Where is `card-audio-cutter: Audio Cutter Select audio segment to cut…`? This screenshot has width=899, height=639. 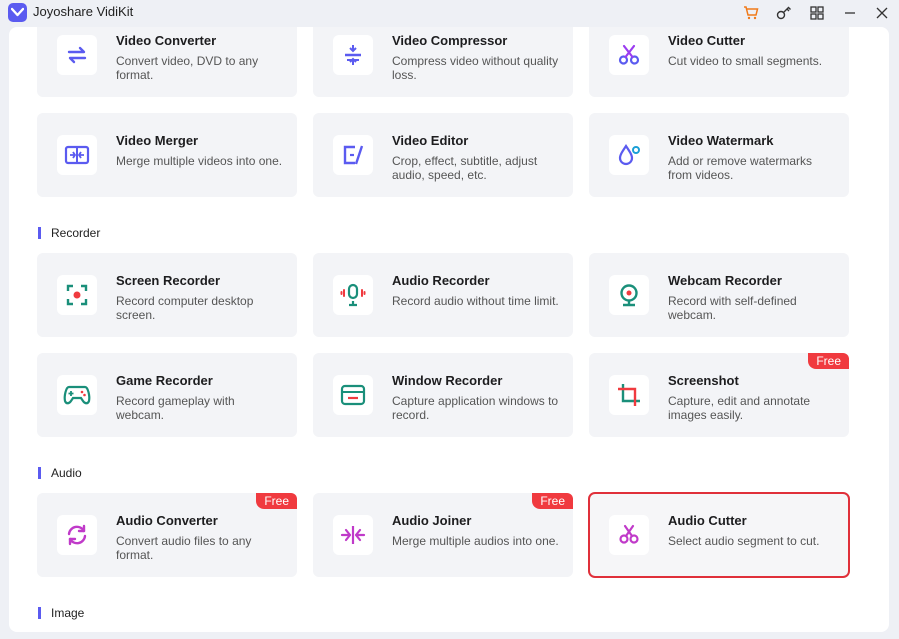 card-audio-cutter: Audio Cutter Select audio segment to cut… is located at coordinates (719, 535).